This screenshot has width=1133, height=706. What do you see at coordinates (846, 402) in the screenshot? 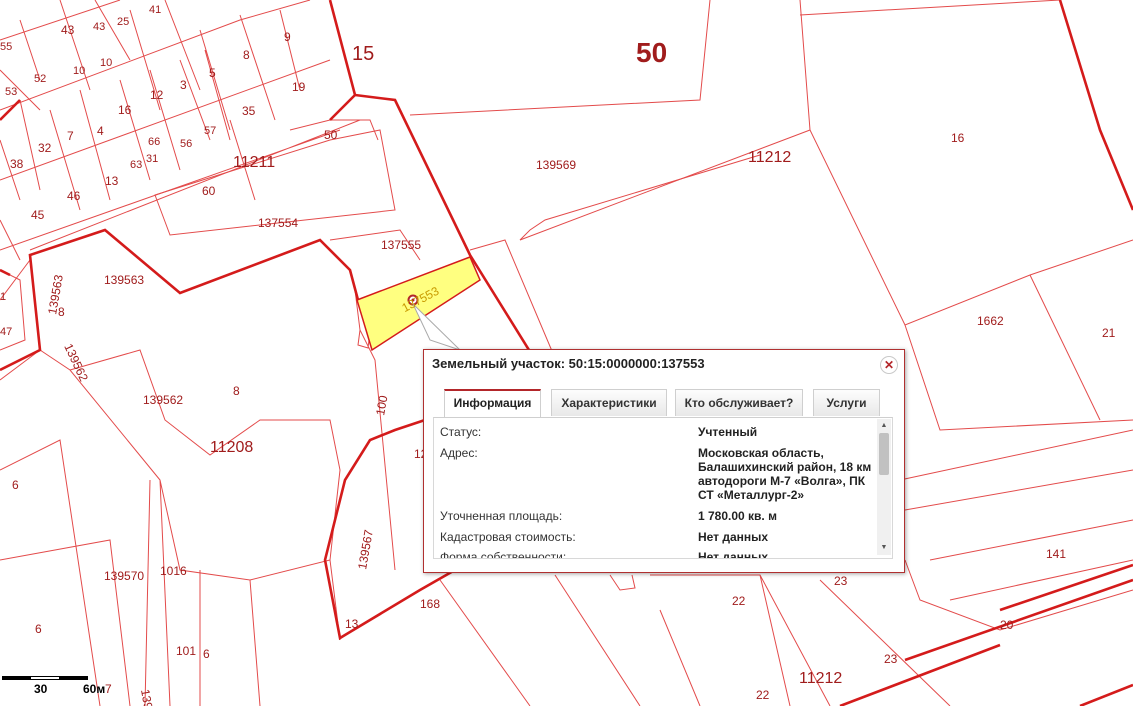
I see `tab-services: Услуги` at bounding box center [846, 402].